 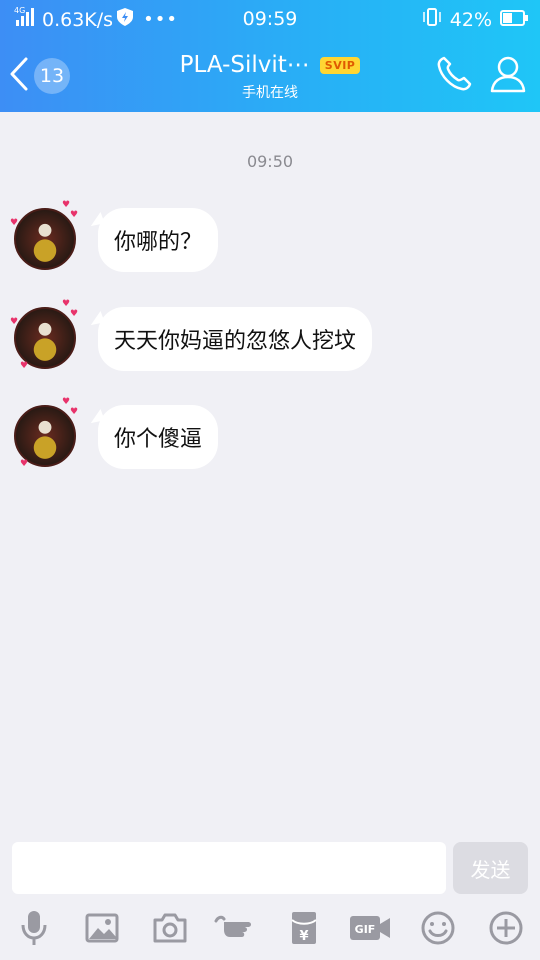 I want to click on gif-icon: GIF, so click(x=370, y=930).